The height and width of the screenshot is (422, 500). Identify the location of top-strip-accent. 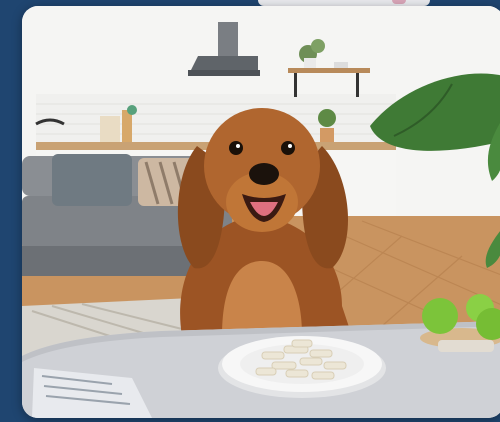
(399, 2).